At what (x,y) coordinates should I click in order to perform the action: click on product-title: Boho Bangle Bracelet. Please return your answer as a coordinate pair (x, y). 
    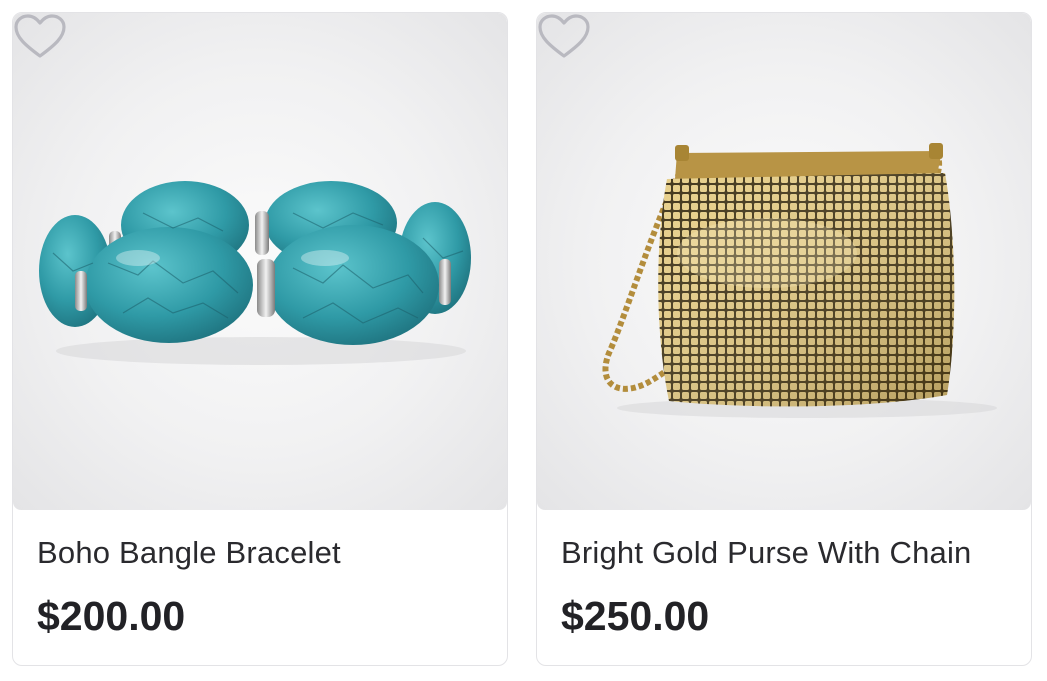
    Looking at the image, I should click on (189, 553).